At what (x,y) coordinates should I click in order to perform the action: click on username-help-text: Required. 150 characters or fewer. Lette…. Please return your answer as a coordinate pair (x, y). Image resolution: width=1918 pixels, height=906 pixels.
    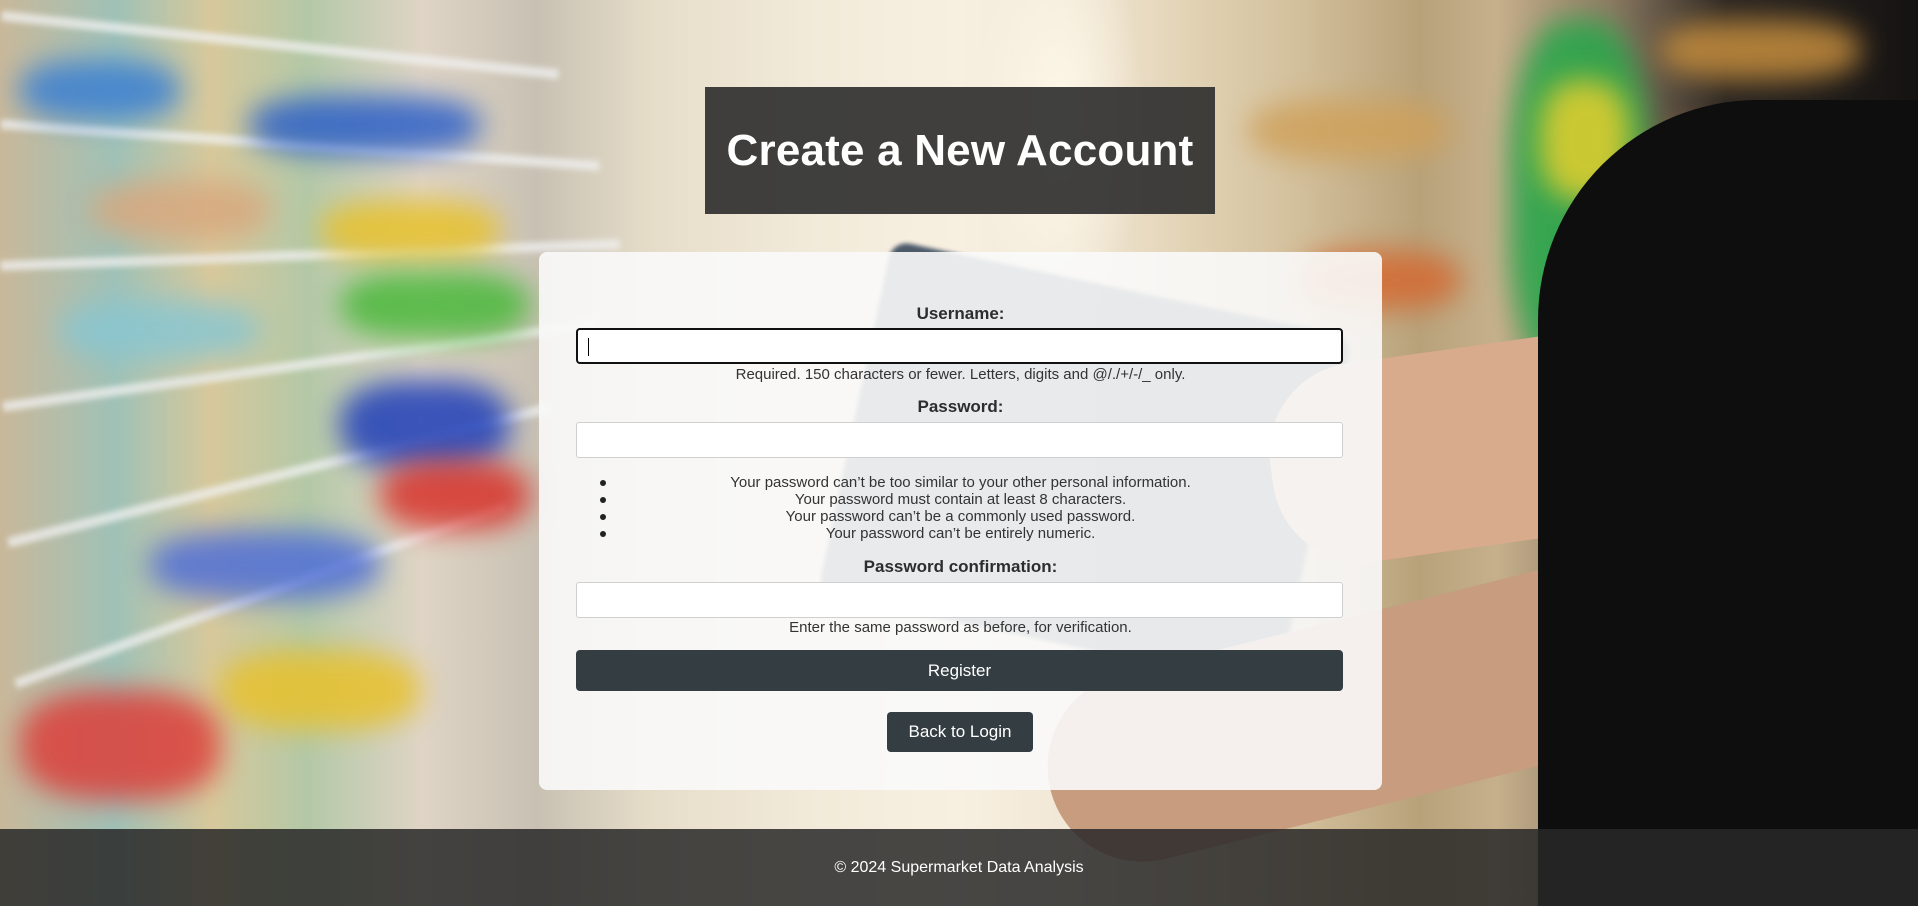
    Looking at the image, I should click on (960, 374).